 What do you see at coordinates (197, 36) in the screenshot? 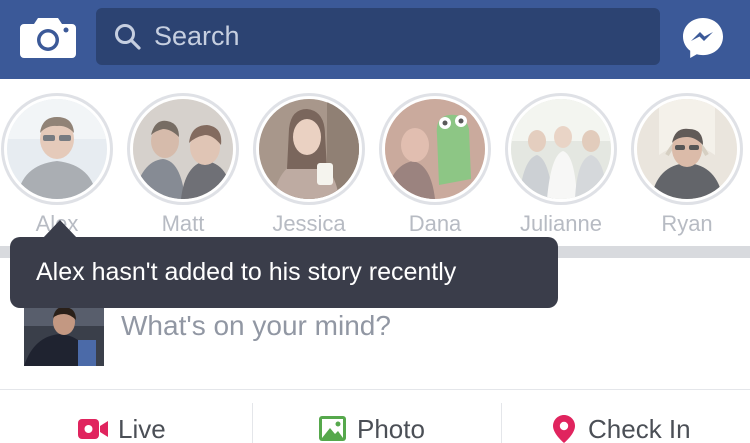
I see `search-placeholder: Search` at bounding box center [197, 36].